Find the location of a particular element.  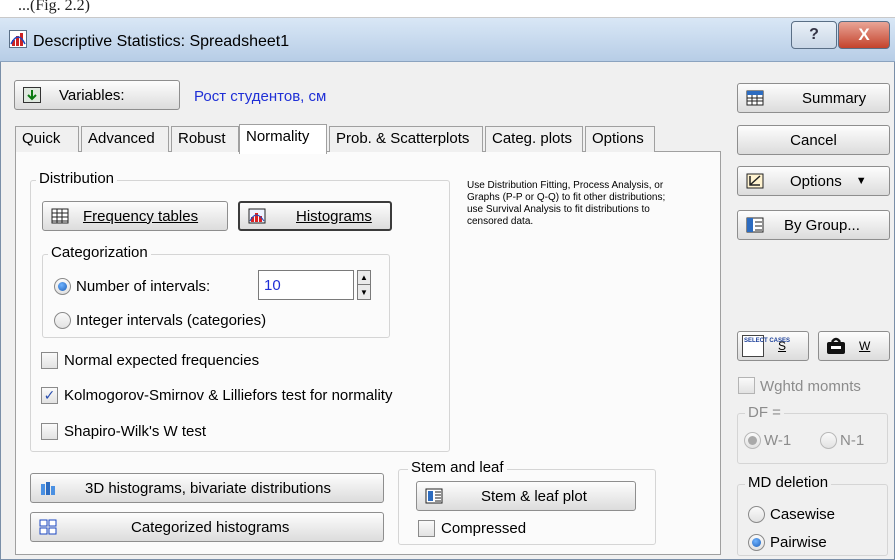

number-of-intervals-value: 10 is located at coordinates (272, 285).